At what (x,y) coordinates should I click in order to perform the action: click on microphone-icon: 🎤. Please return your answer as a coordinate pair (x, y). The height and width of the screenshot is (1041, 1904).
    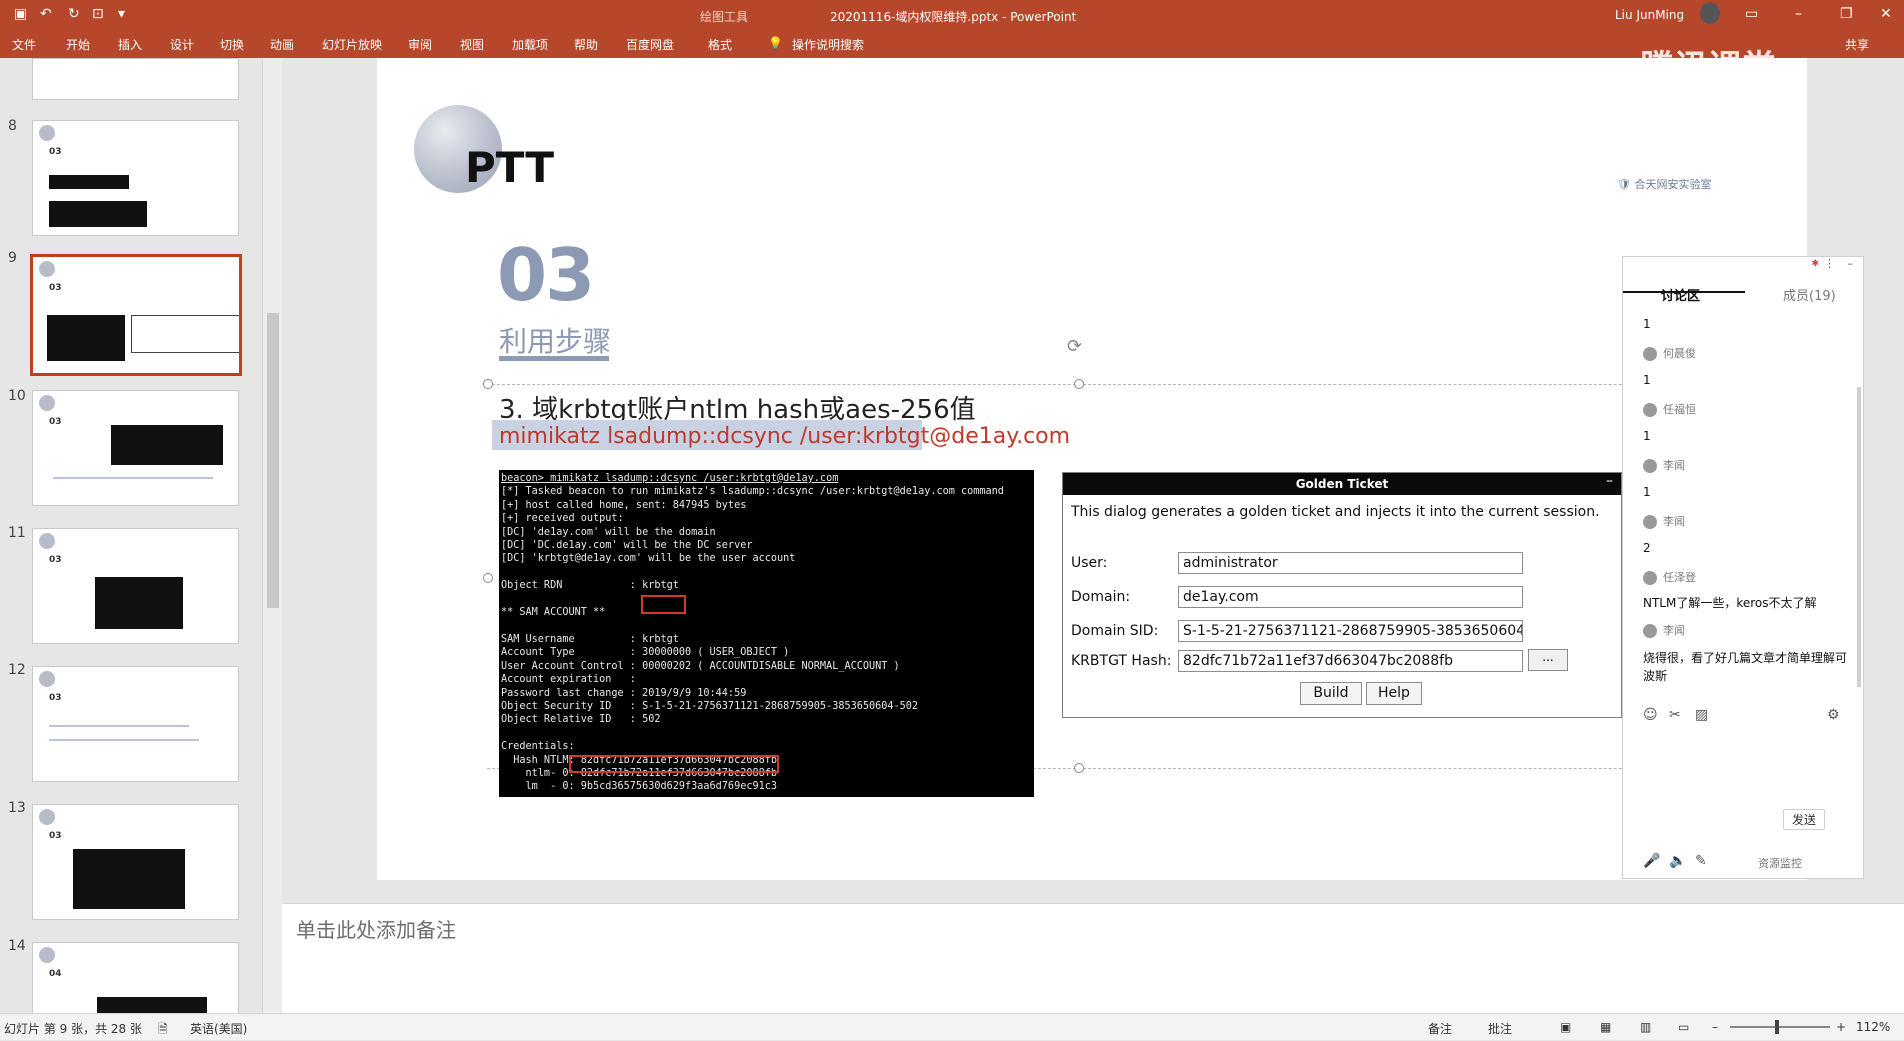
    Looking at the image, I should click on (1651, 861).